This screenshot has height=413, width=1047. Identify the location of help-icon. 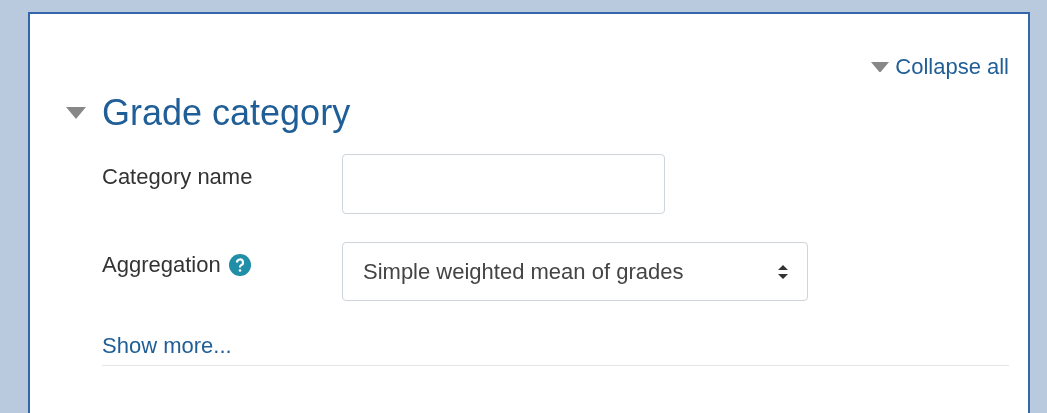
(239, 265).